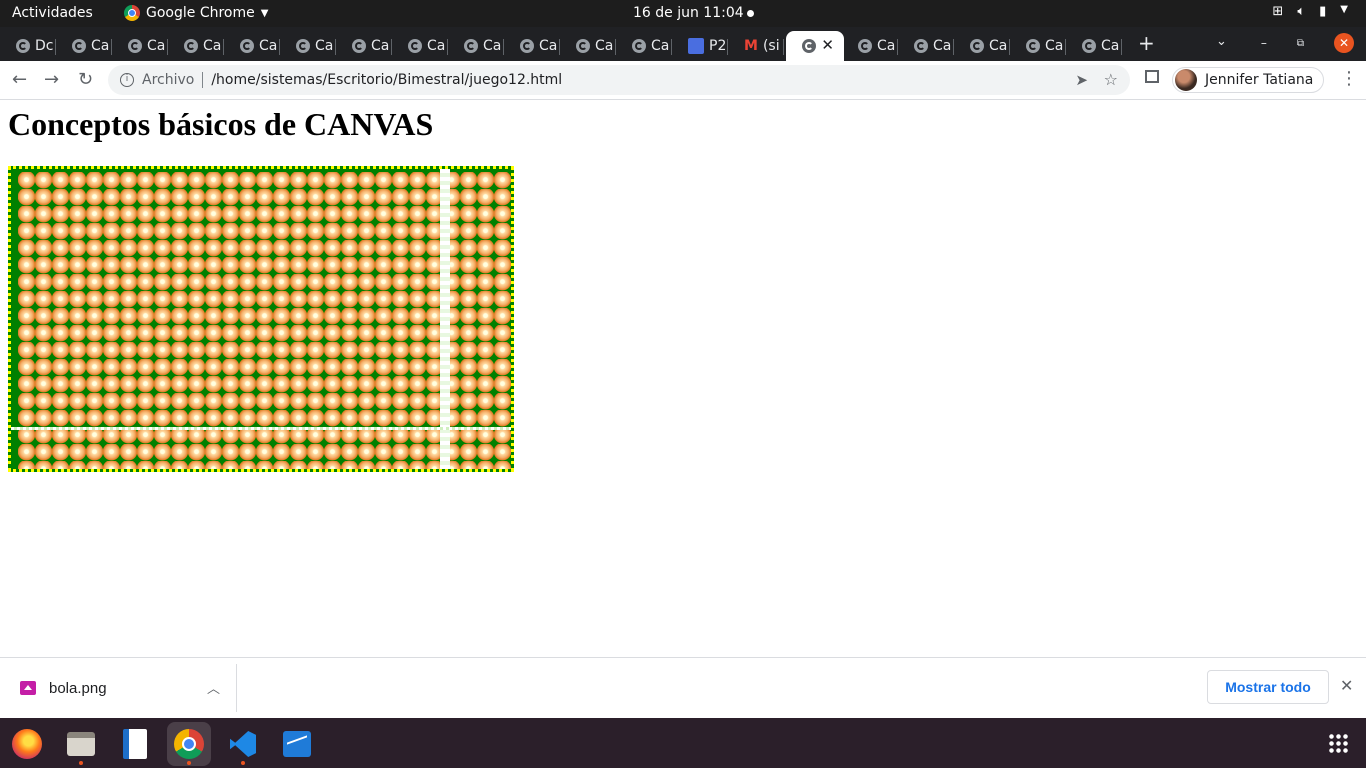  Describe the element at coordinates (196, 13) in the screenshot. I see `app-menu: Google Chrome ▼` at that location.